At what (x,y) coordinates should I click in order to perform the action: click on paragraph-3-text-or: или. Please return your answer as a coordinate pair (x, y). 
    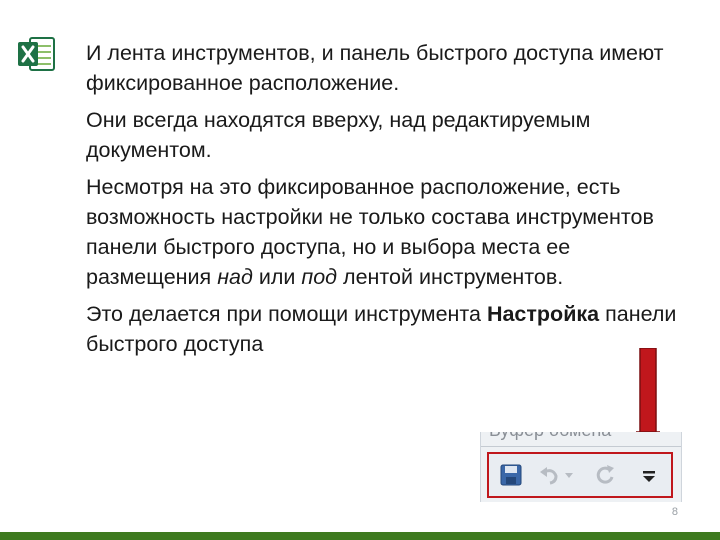
    Looking at the image, I should click on (277, 277).